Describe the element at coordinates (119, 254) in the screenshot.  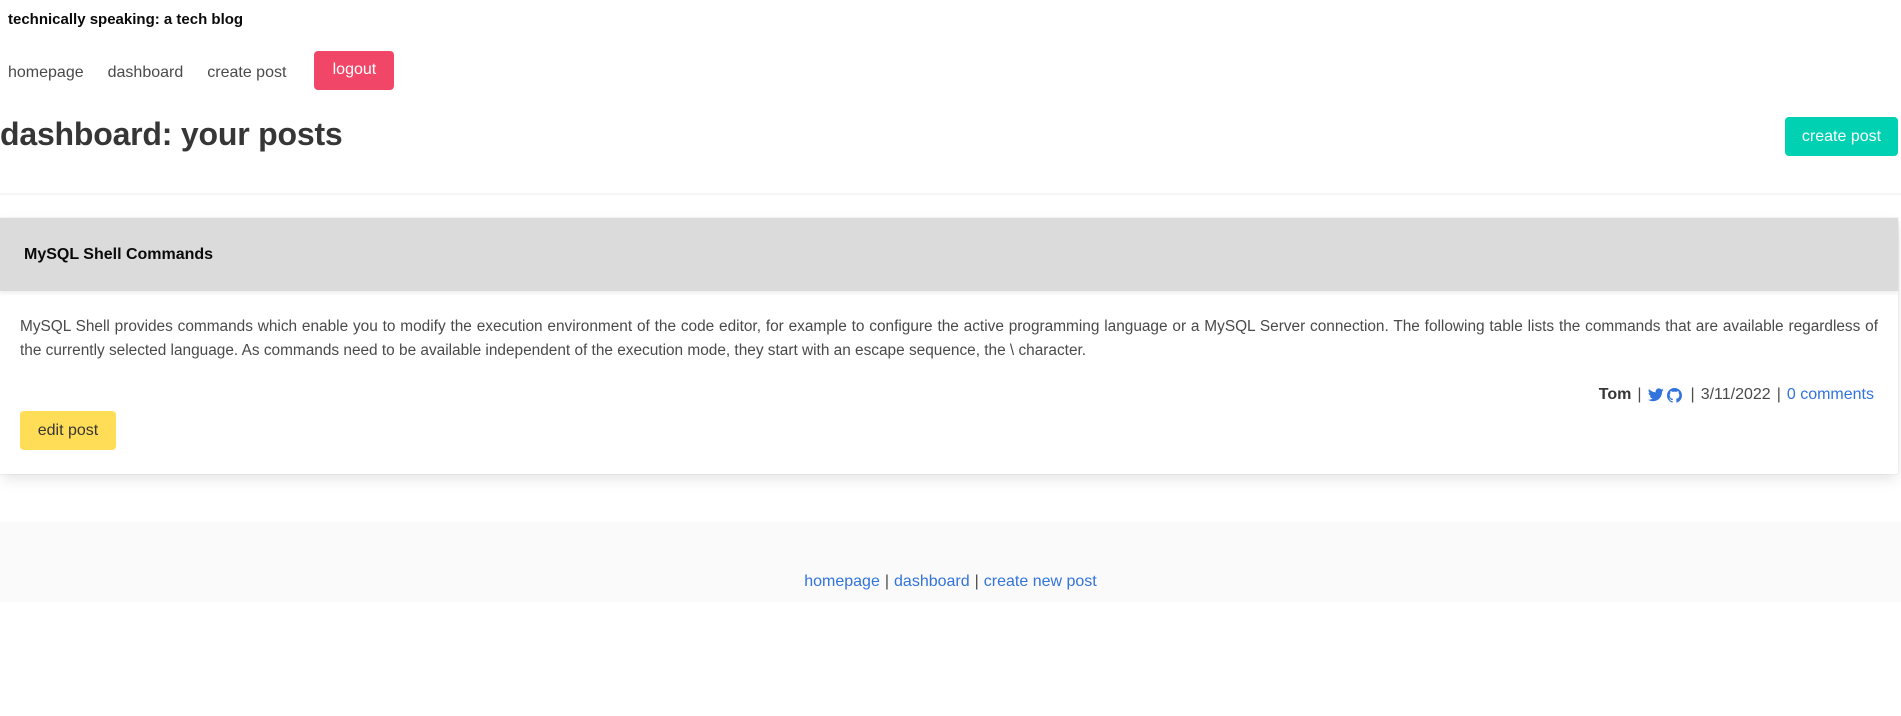
I see `post-title: MySQL Shell Commands` at that location.